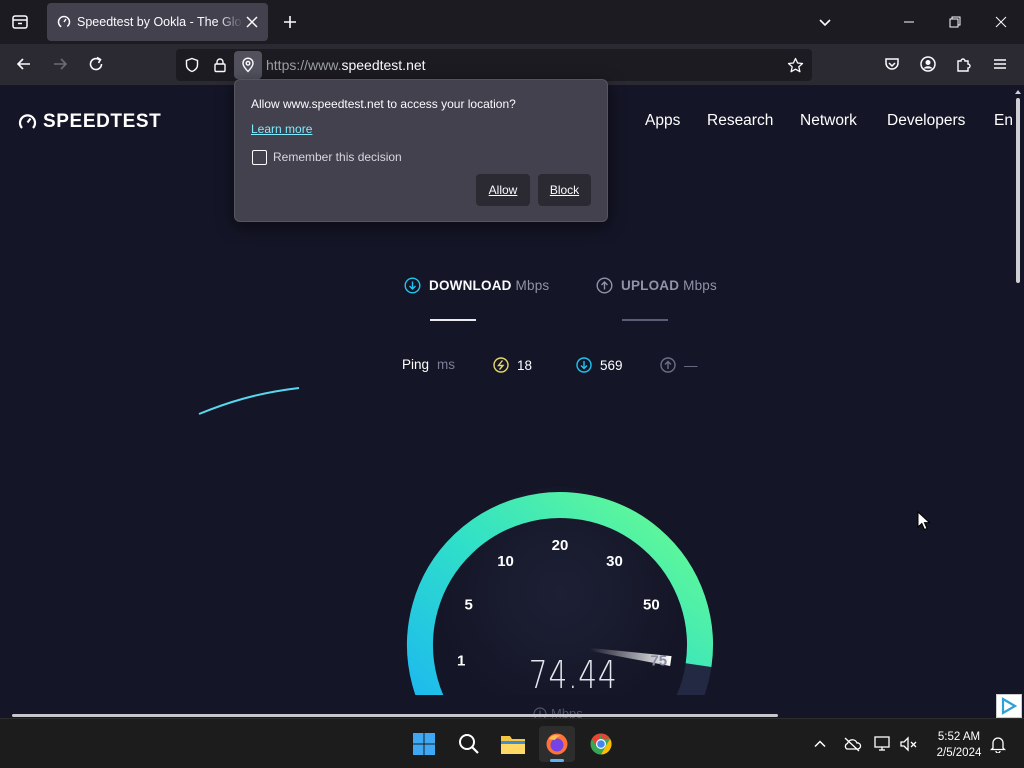  I want to click on gauge-tick-label: 10, so click(505, 561).